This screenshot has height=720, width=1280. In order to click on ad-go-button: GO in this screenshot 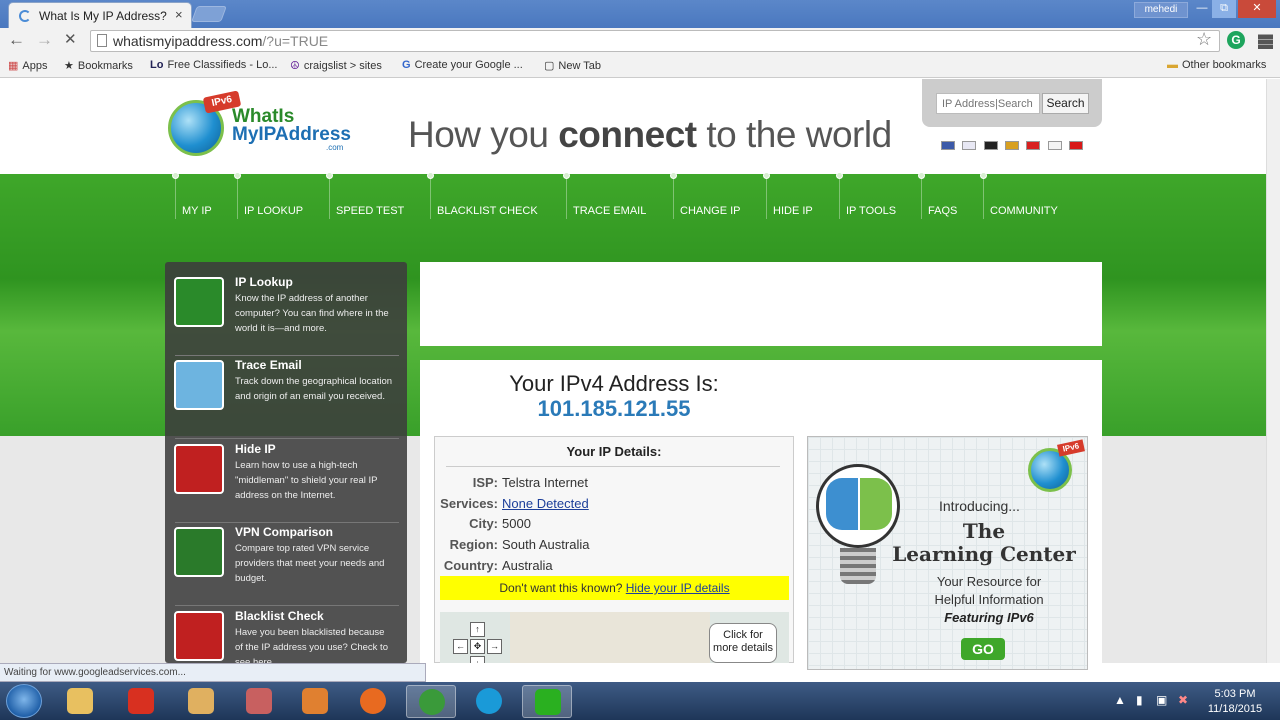, I will do `click(983, 649)`.